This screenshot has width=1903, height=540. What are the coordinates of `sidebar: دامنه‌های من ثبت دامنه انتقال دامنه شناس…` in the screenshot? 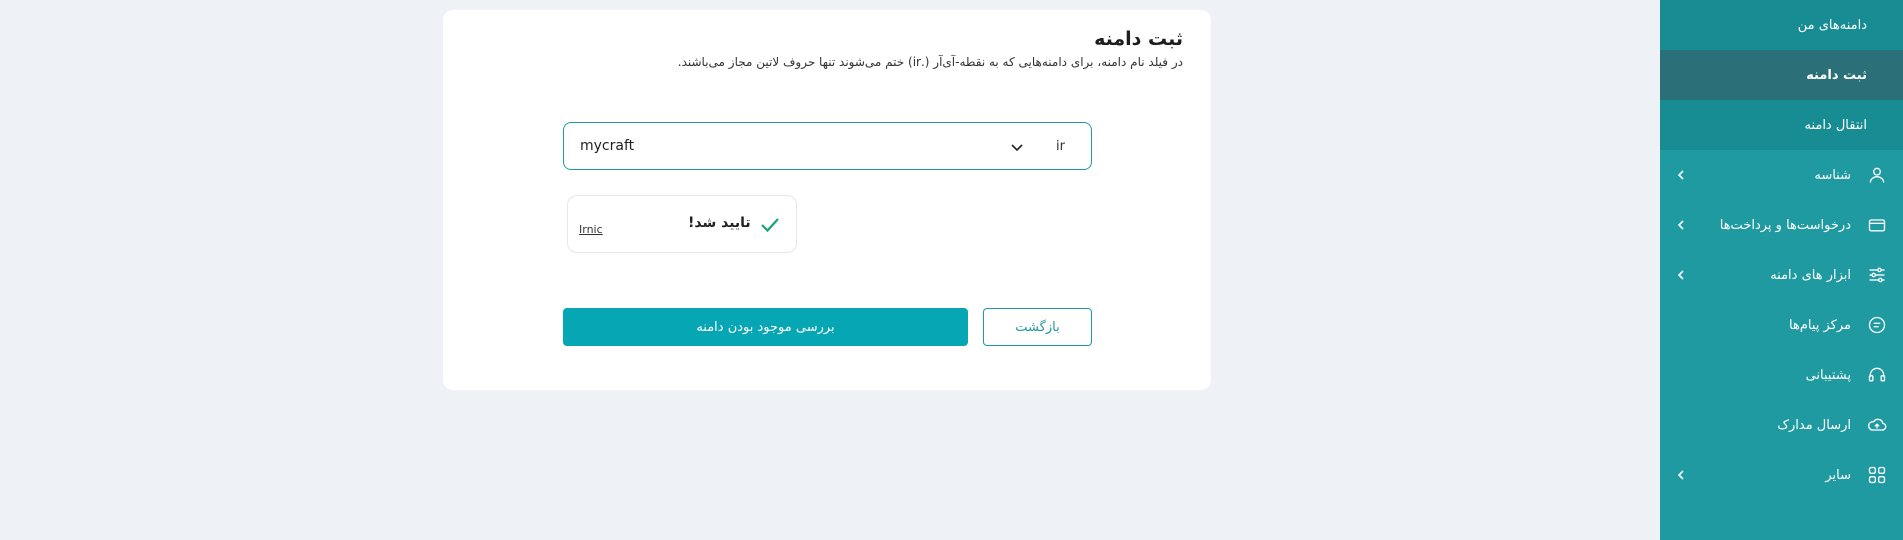 It's located at (1781, 270).